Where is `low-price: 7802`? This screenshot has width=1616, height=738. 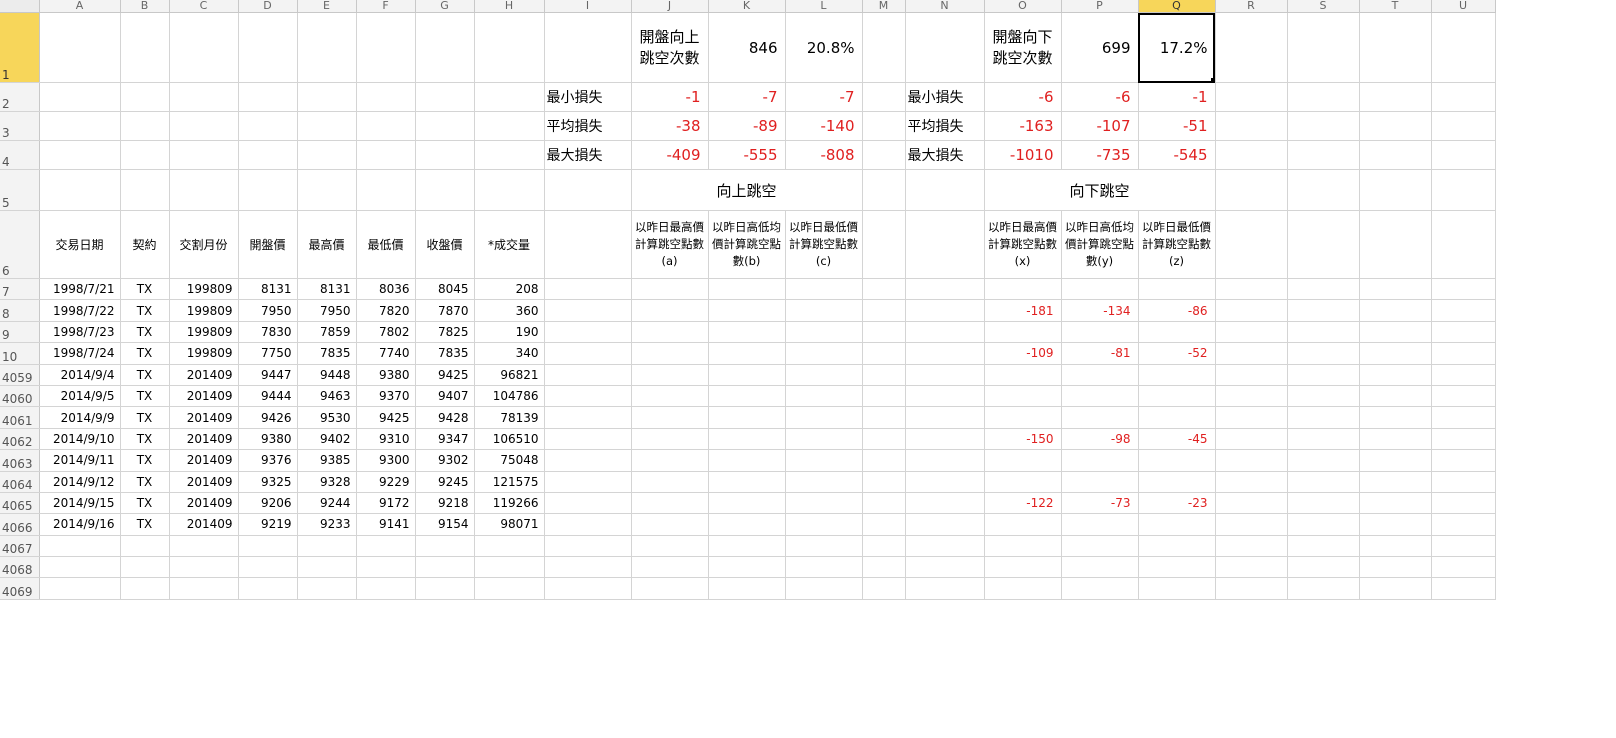 low-price: 7802 is located at coordinates (386, 332).